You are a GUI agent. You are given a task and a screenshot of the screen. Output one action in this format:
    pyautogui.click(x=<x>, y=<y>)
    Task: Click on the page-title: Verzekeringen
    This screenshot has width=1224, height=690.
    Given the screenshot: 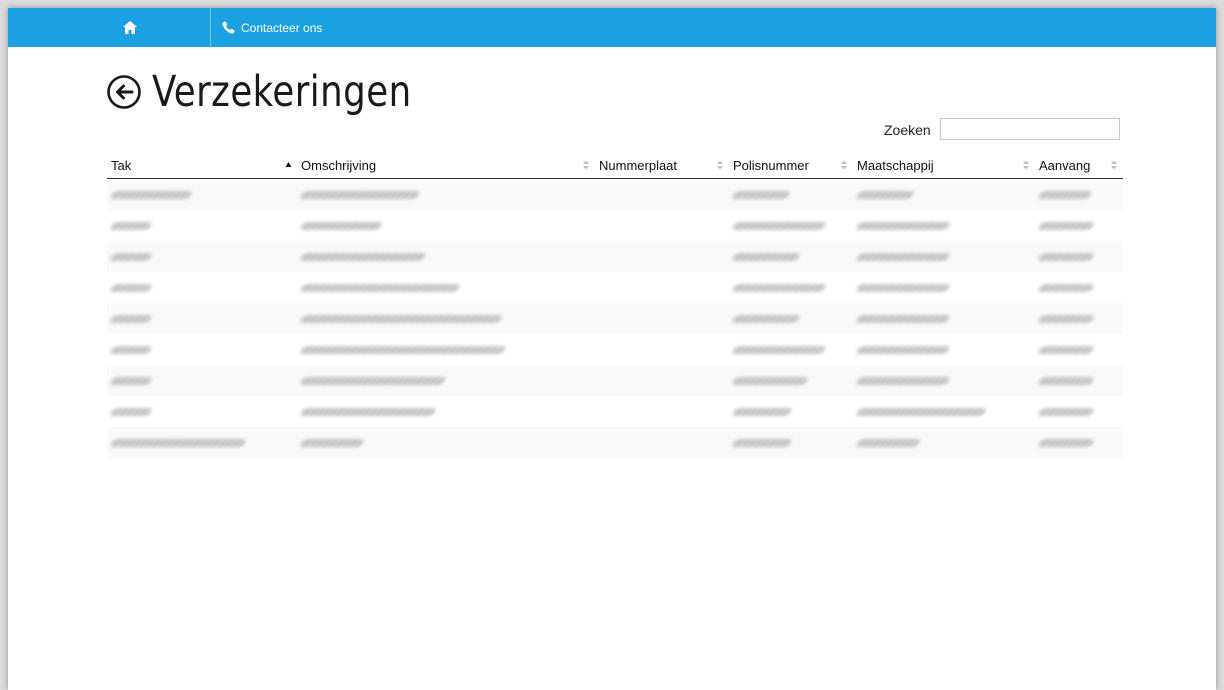 What is the action you would take?
    pyautogui.click(x=282, y=92)
    